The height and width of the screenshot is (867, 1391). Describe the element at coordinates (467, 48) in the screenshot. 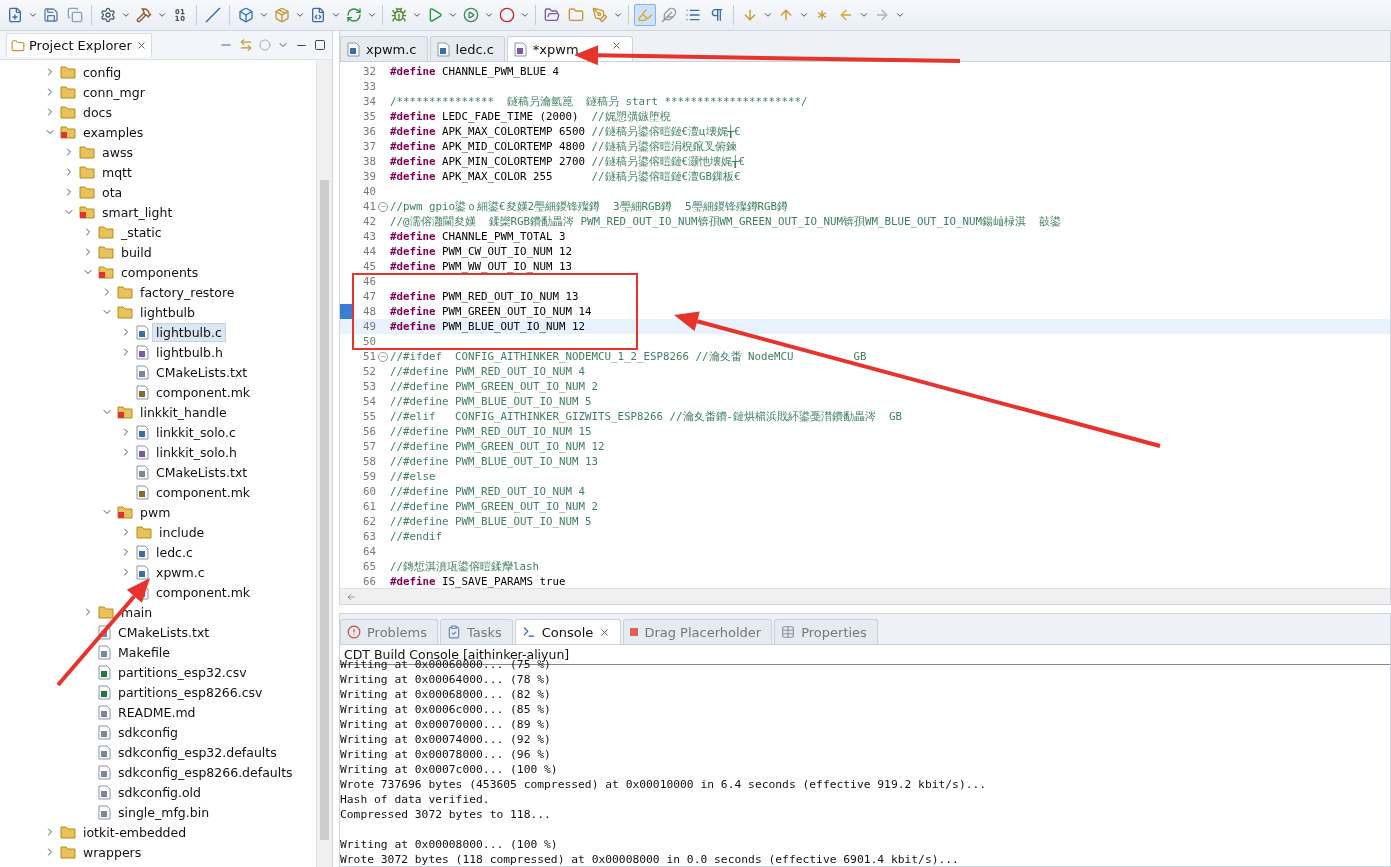

I see `tab: ledc.c` at that location.